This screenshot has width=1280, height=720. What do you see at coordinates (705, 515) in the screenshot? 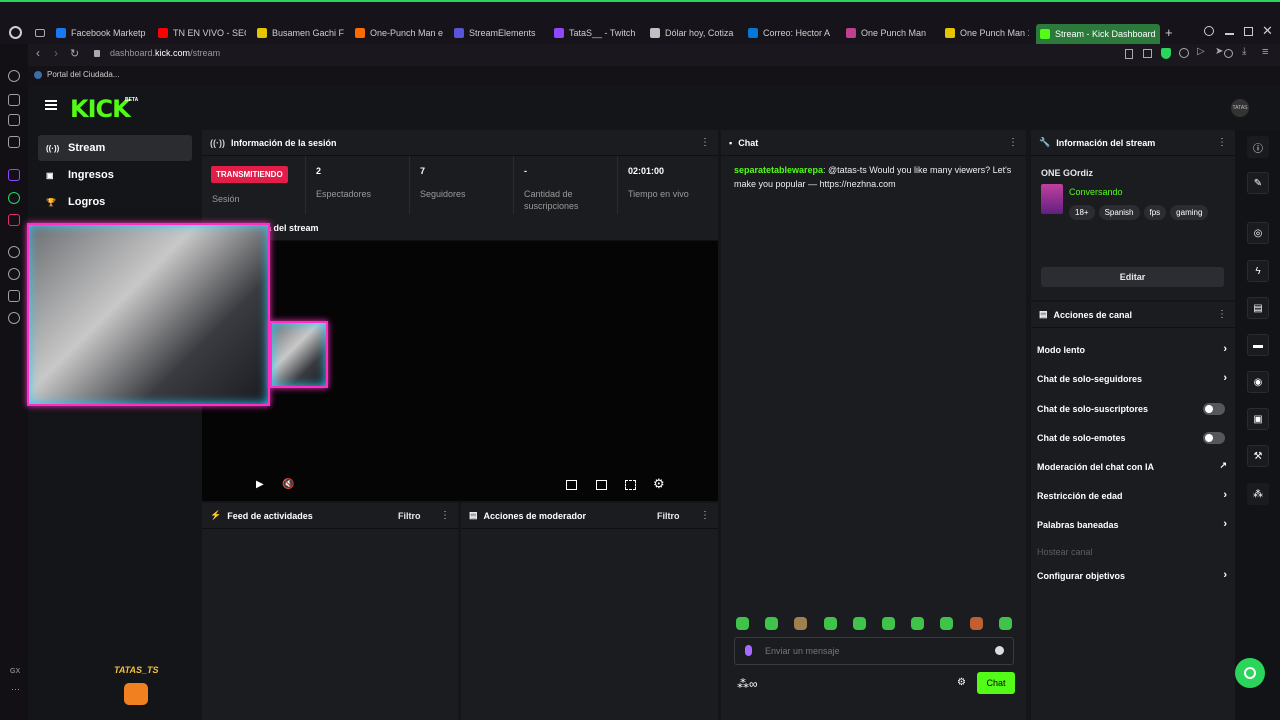
I see `mod-options-icon: ⋮` at bounding box center [705, 515].